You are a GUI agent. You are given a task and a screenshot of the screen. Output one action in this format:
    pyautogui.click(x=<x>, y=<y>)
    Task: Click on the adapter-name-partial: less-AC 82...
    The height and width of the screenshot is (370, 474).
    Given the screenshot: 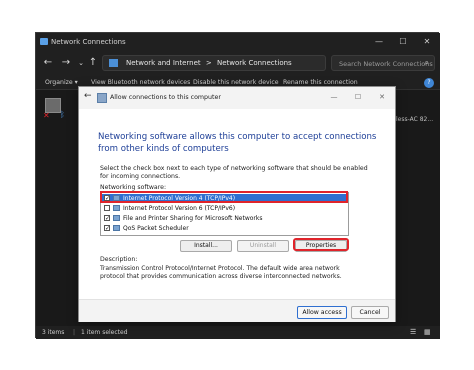 What is the action you would take?
    pyautogui.click(x=415, y=119)
    